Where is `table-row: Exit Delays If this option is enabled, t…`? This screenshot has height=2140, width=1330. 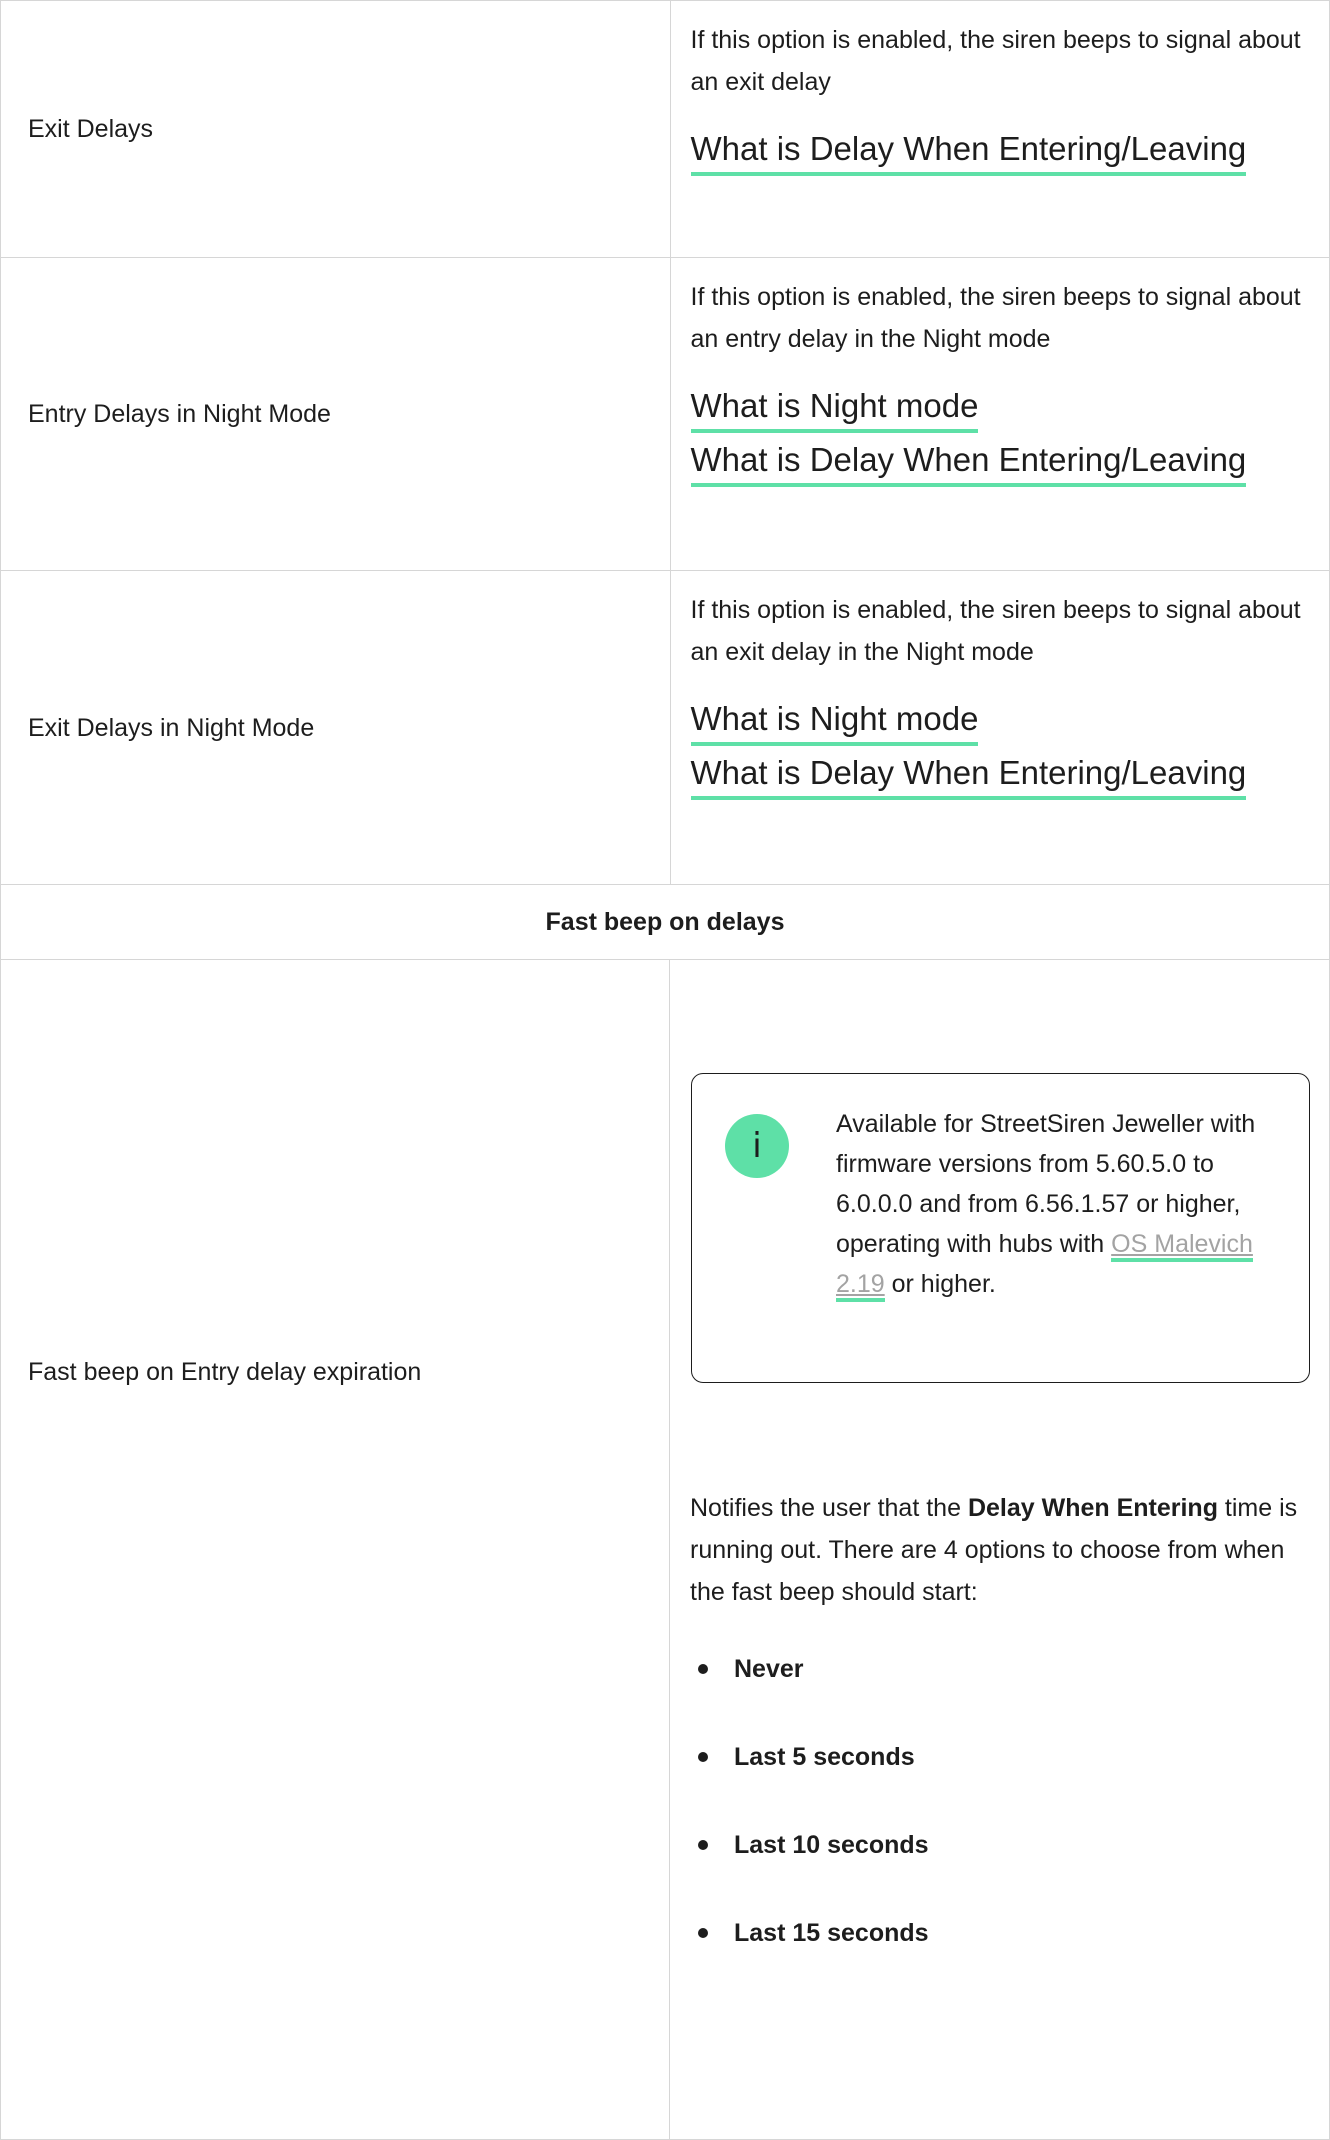 table-row: Exit Delays If this option is enabled, t… is located at coordinates (665, 129).